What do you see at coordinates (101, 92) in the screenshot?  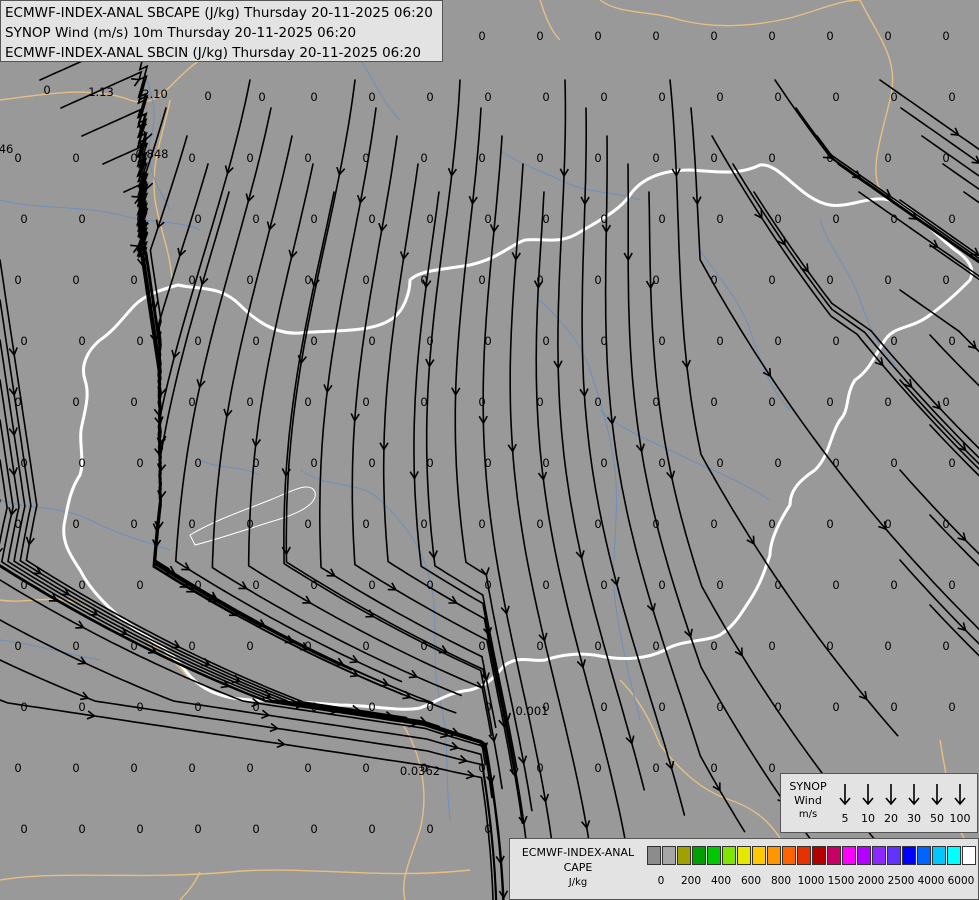 I see `cin-value: 1.13` at bounding box center [101, 92].